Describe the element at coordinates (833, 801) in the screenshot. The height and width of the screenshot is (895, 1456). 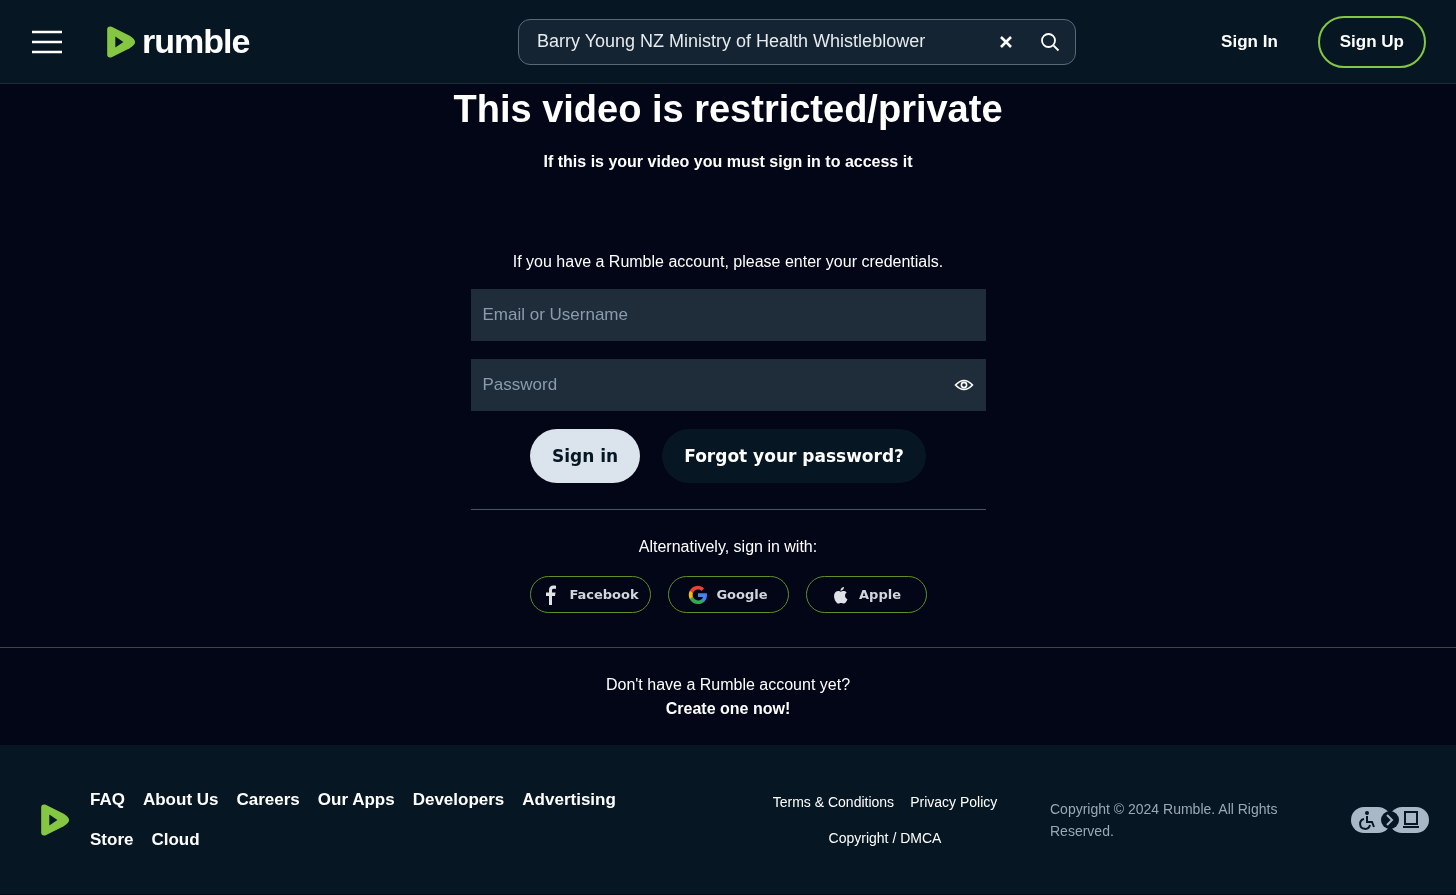
I see `legal-link: Terms & Conditions` at that location.